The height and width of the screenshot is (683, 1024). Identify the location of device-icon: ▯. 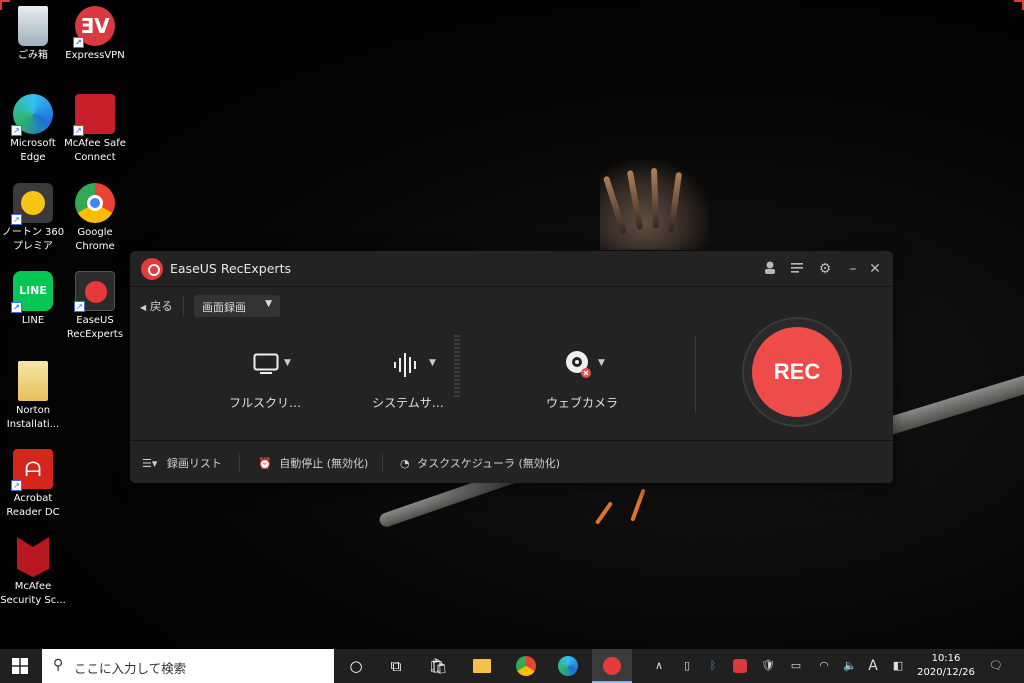
(687, 666).